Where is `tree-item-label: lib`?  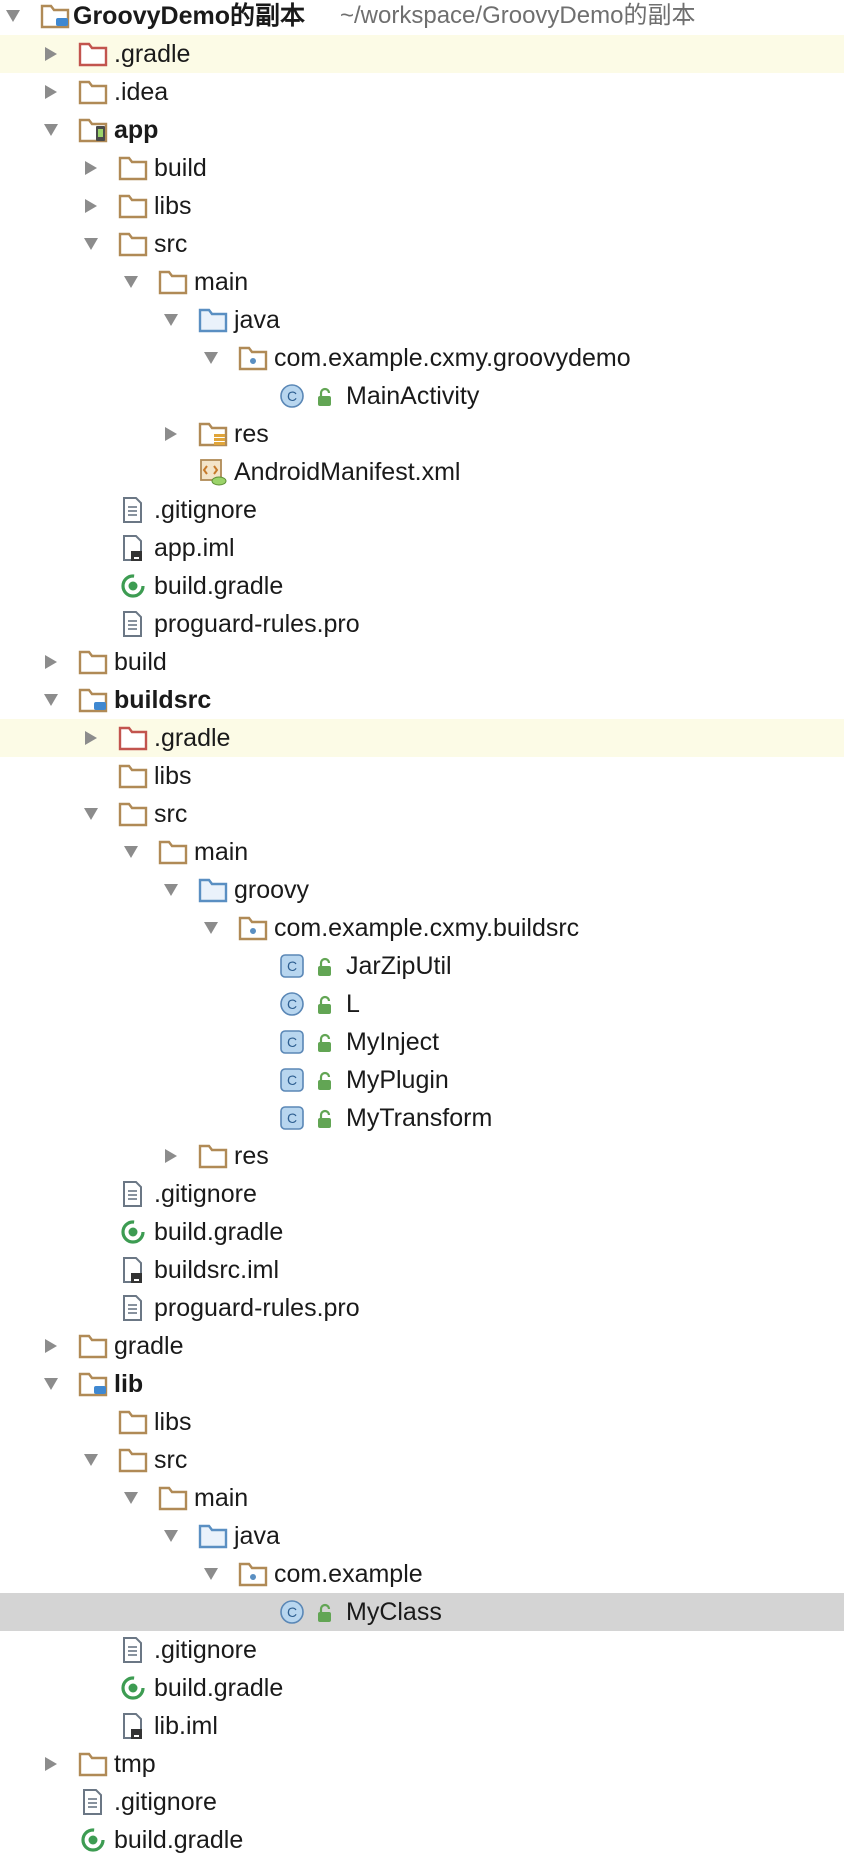 tree-item-label: lib is located at coordinates (129, 1384).